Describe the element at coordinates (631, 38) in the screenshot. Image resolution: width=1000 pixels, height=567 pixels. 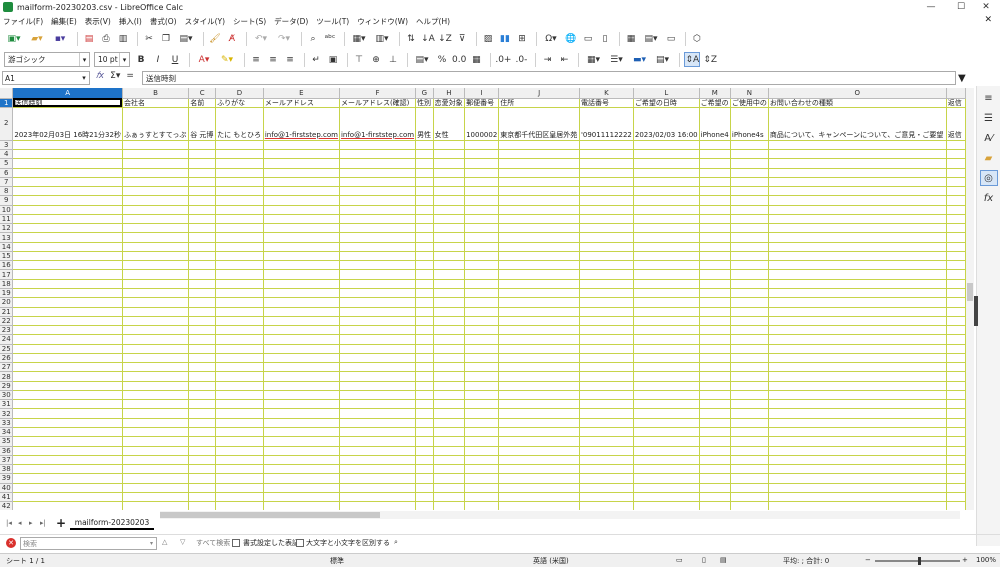
I see `define-print-area-icon: ▦` at that location.